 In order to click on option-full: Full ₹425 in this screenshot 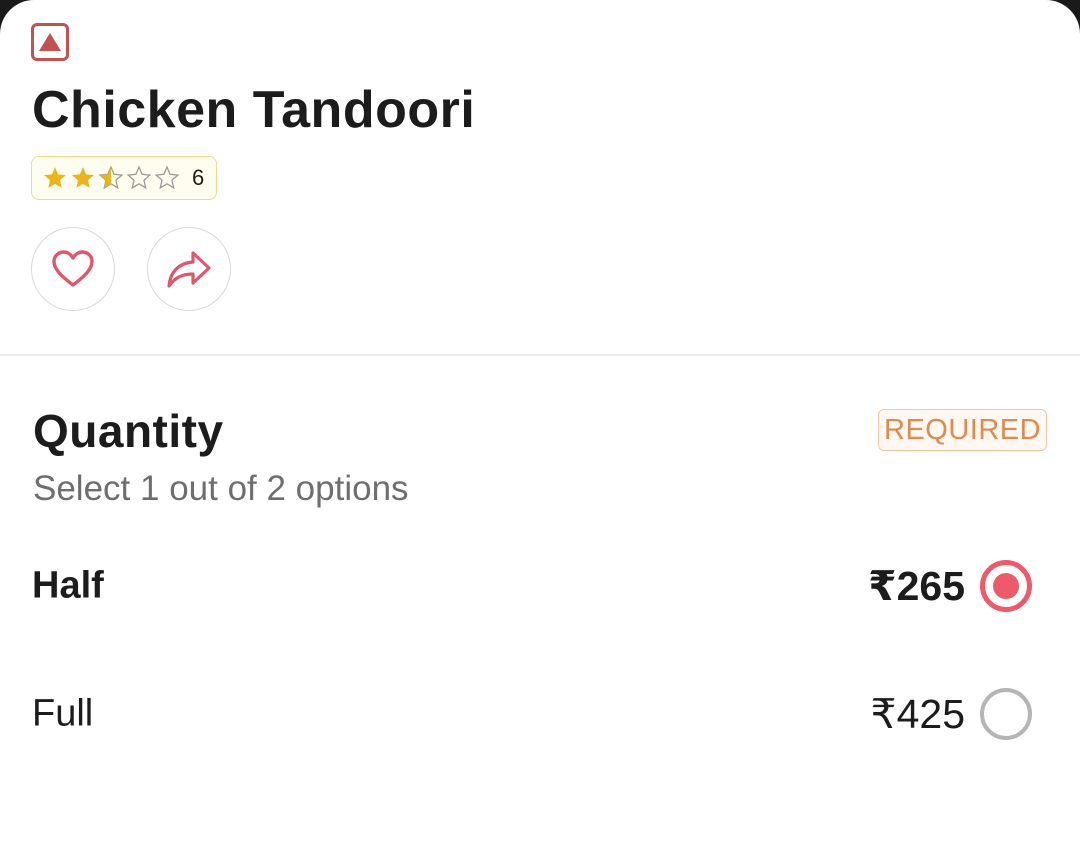, I will do `click(540, 714)`.